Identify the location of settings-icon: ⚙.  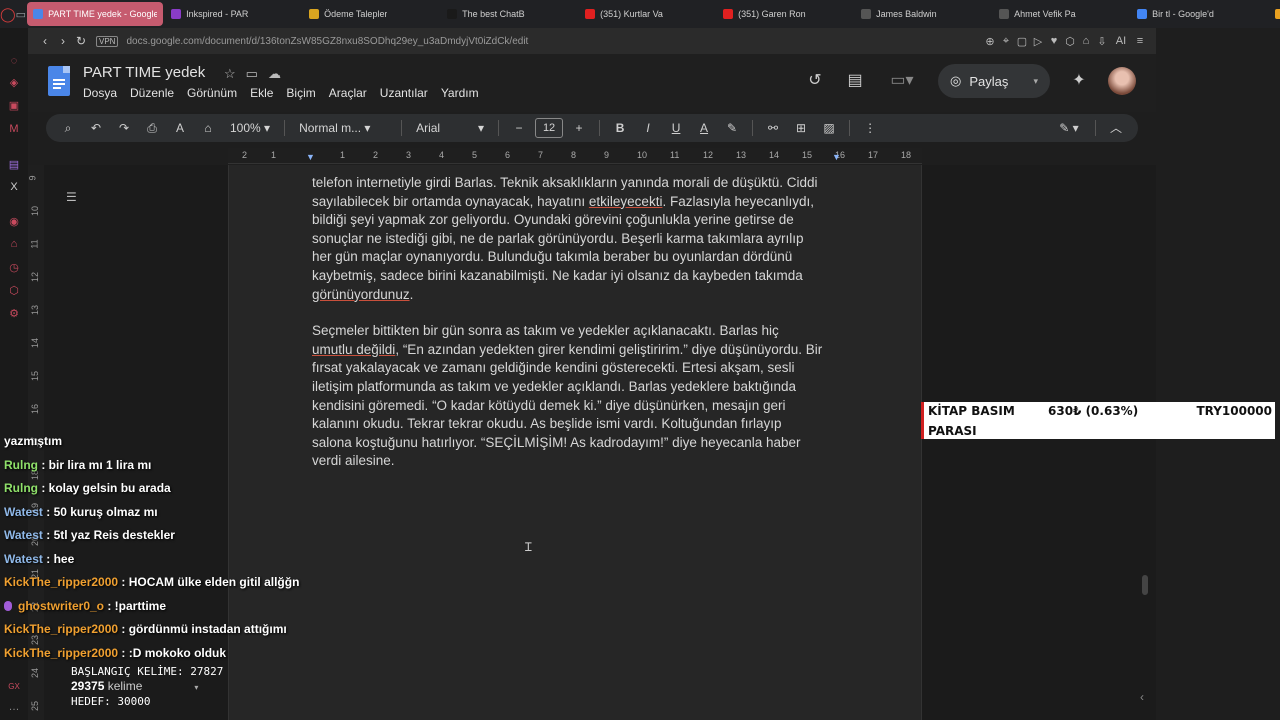
(14, 314).